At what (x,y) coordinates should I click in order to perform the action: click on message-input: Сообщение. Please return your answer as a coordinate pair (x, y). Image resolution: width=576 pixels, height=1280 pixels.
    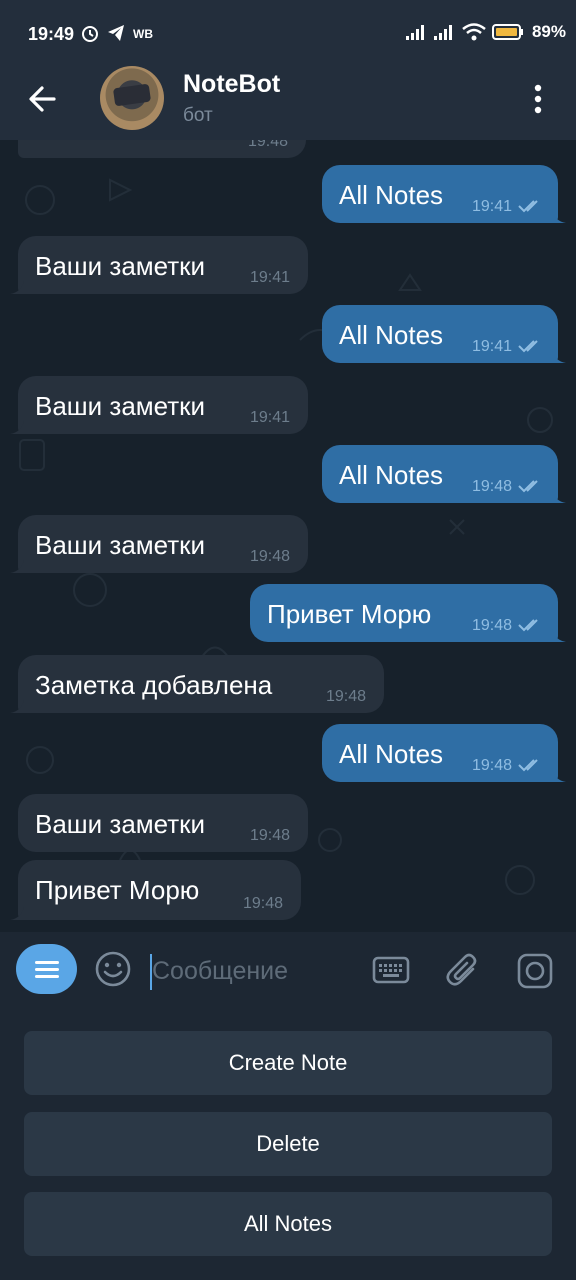
    Looking at the image, I should click on (220, 971).